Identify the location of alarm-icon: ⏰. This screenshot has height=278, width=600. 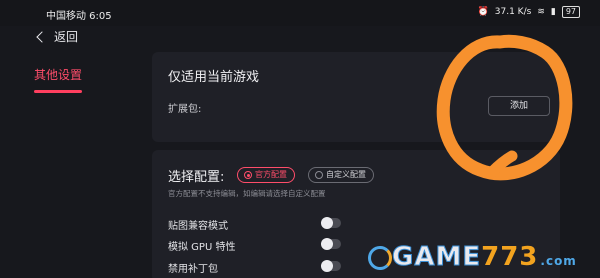
(483, 12).